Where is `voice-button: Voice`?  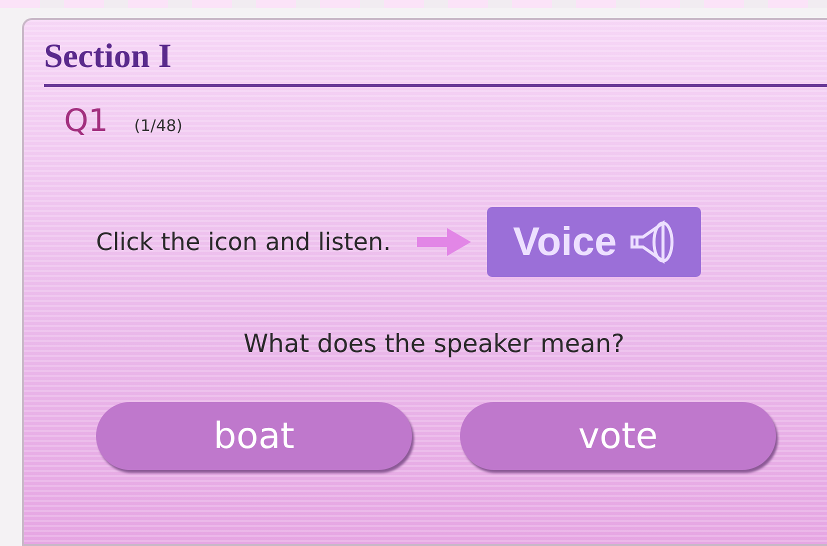
voice-button: Voice is located at coordinates (593, 242).